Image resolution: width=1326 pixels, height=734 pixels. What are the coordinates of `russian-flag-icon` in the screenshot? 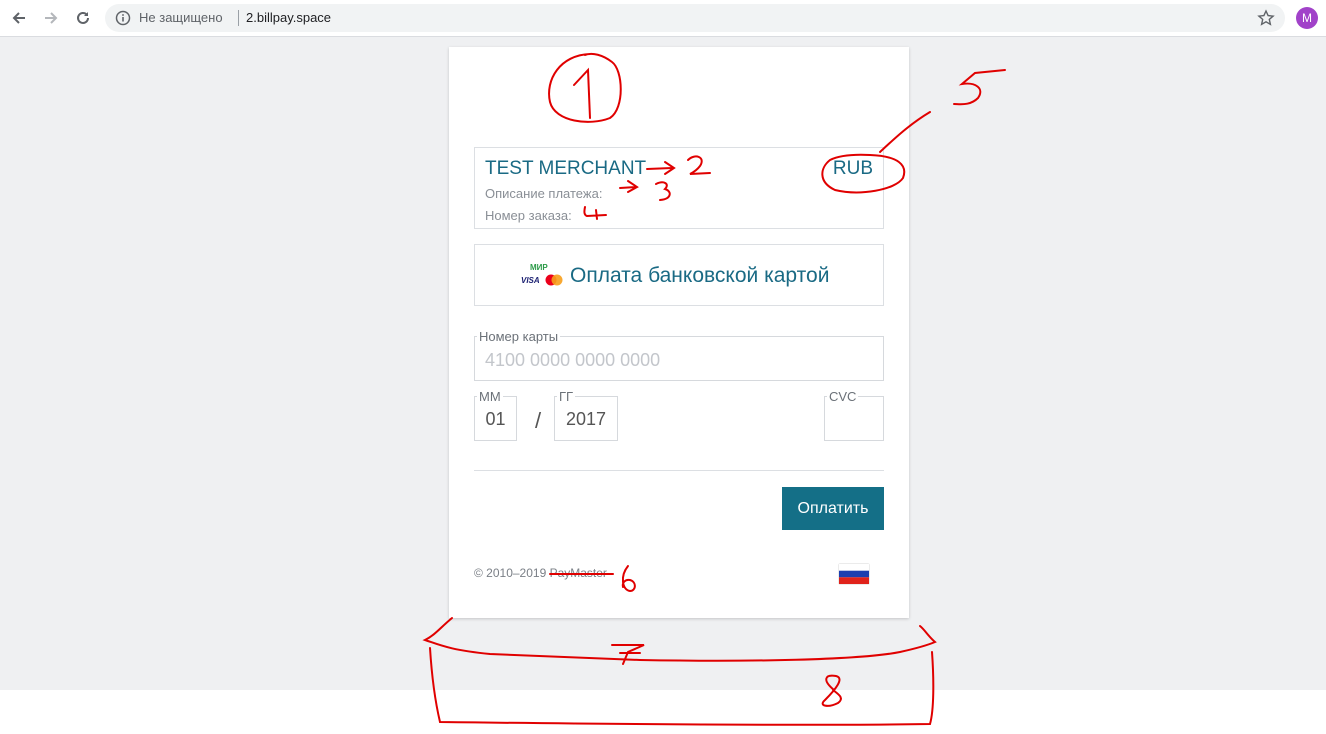 It's located at (854, 574).